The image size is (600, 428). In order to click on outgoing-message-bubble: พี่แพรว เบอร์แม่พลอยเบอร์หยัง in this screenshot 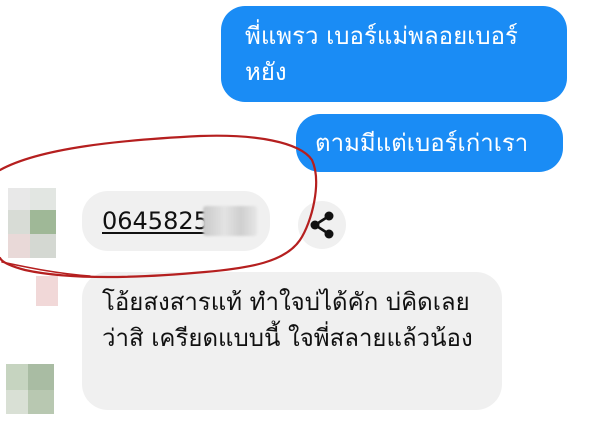, I will do `click(394, 54)`.